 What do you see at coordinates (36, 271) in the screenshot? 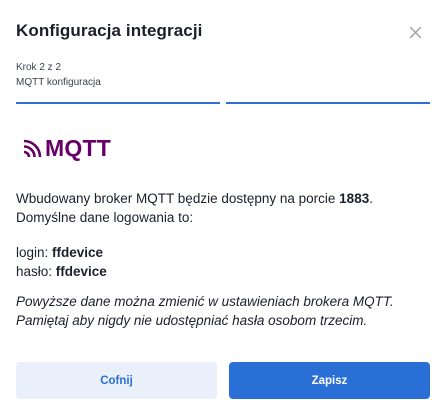
I see `password-label: hasło:` at bounding box center [36, 271].